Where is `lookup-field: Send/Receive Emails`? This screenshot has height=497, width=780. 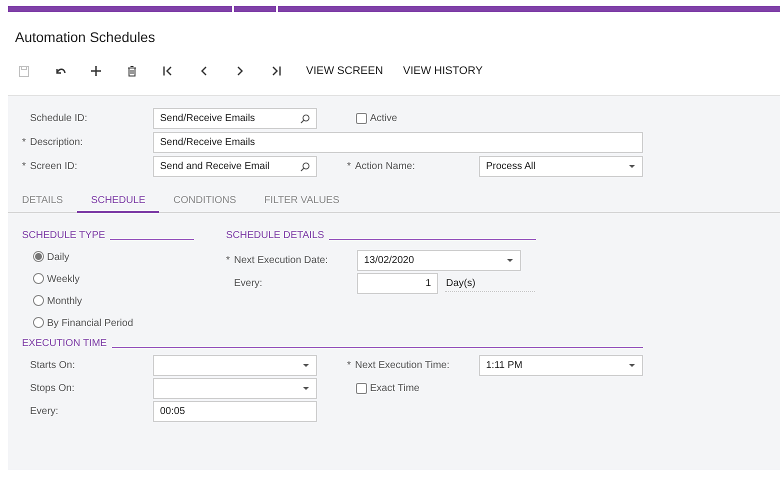
lookup-field: Send/Receive Emails is located at coordinates (235, 118).